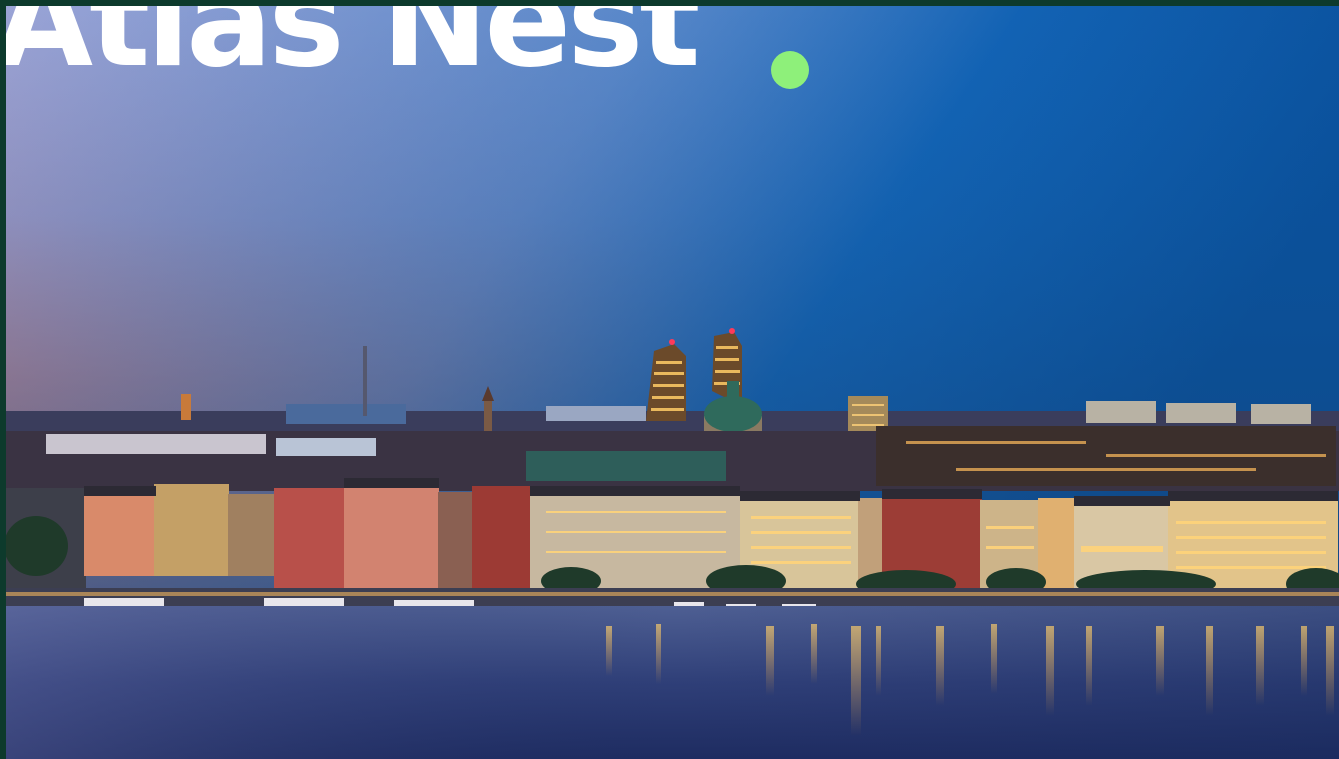 The width and height of the screenshot is (1339, 759). I want to click on mid-city, so click(672, 458).